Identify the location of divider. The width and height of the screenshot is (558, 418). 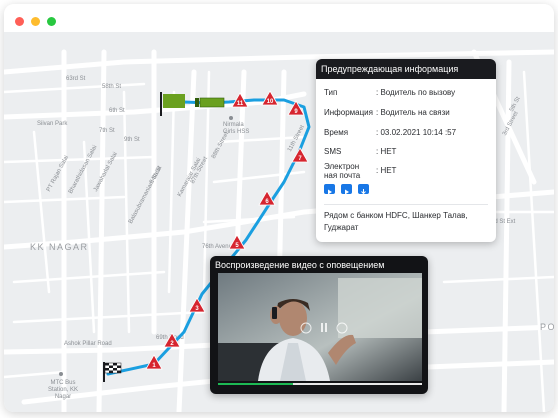
(406, 204).